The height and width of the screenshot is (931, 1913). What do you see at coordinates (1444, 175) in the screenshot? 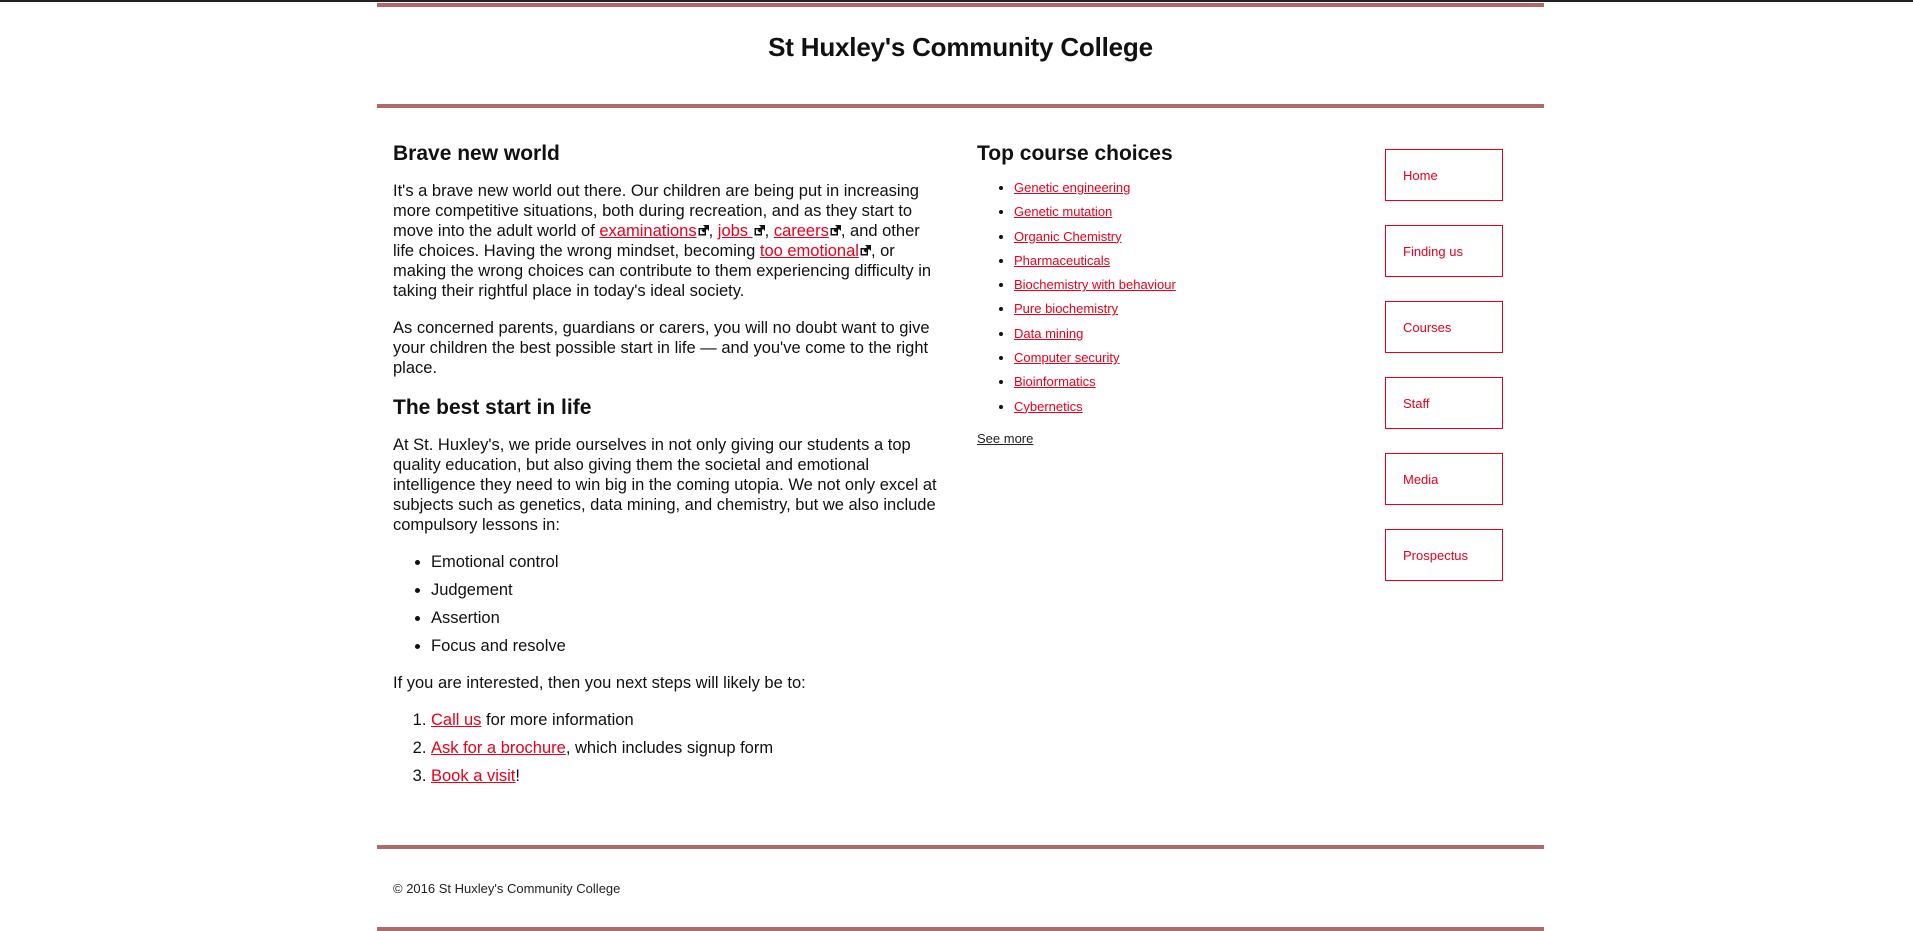
I see `nav-item-home: Home` at bounding box center [1444, 175].